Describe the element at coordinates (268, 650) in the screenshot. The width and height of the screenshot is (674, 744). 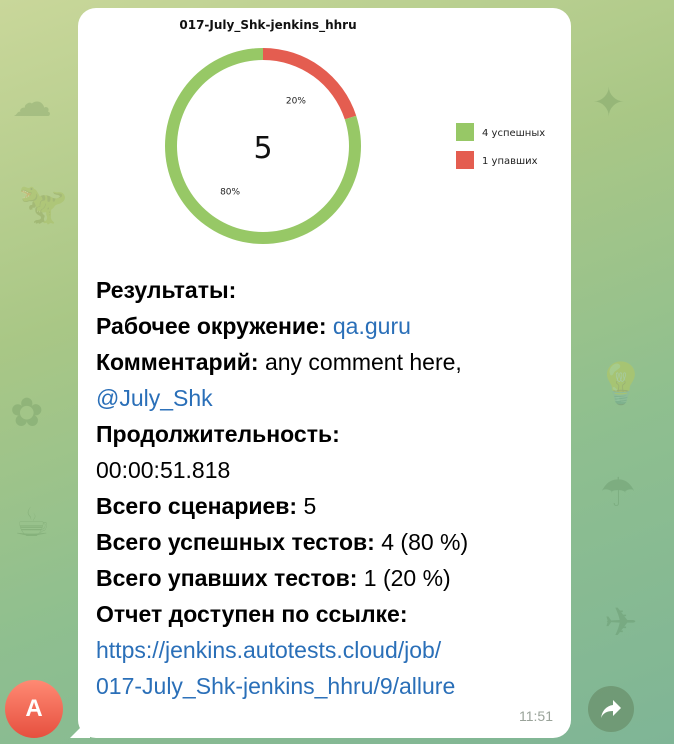
I see `report-link-line1: https://jenkins.autotests.cloud/job/` at that location.